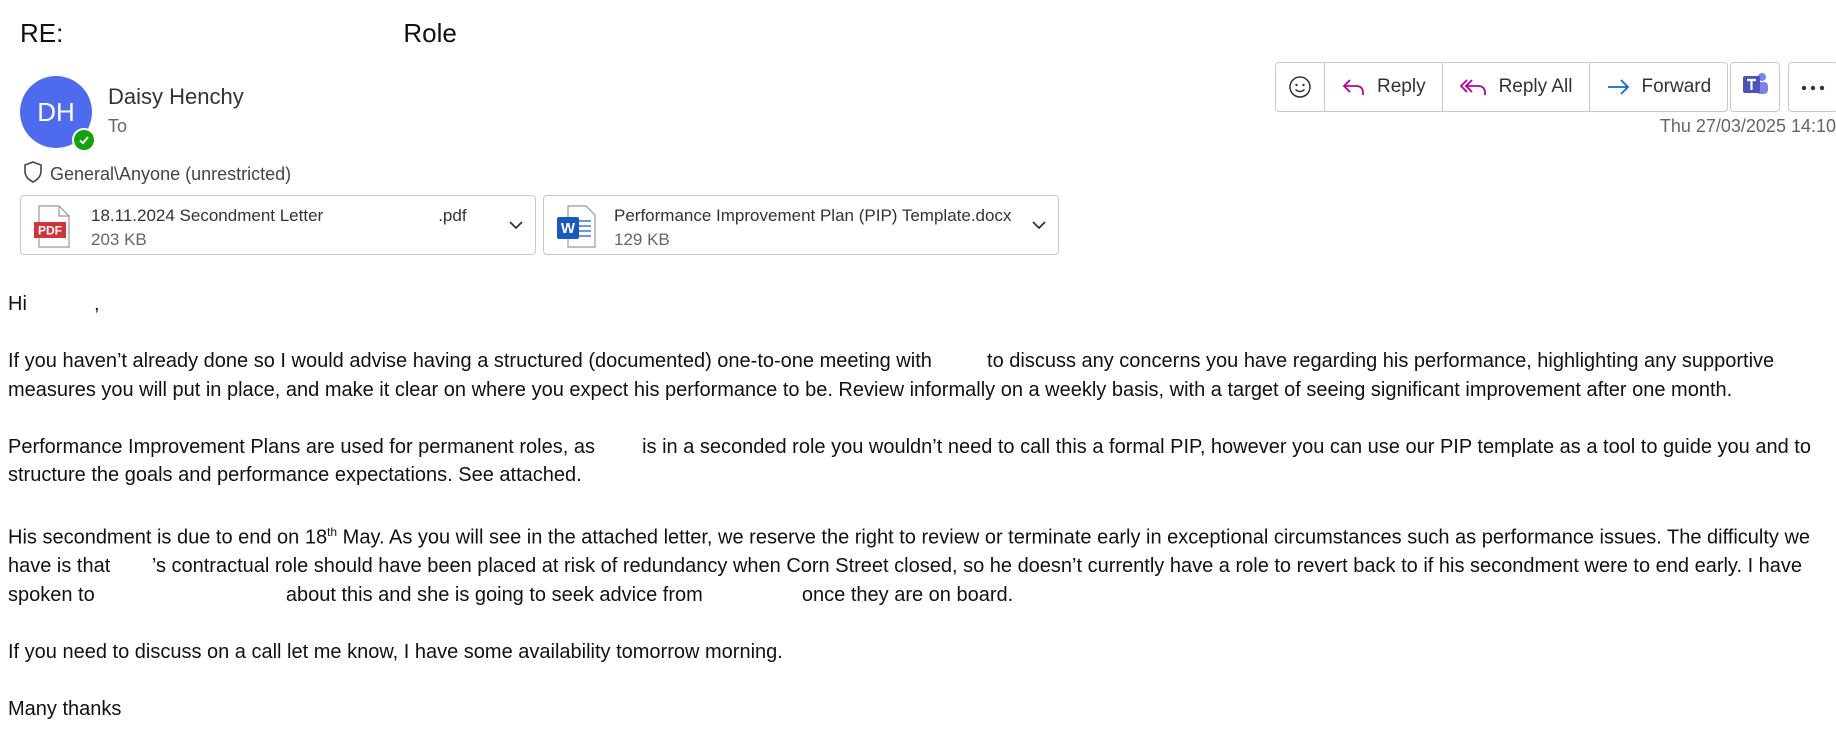  What do you see at coordinates (920, 304) in the screenshot?
I see `greeting: Hi ,` at bounding box center [920, 304].